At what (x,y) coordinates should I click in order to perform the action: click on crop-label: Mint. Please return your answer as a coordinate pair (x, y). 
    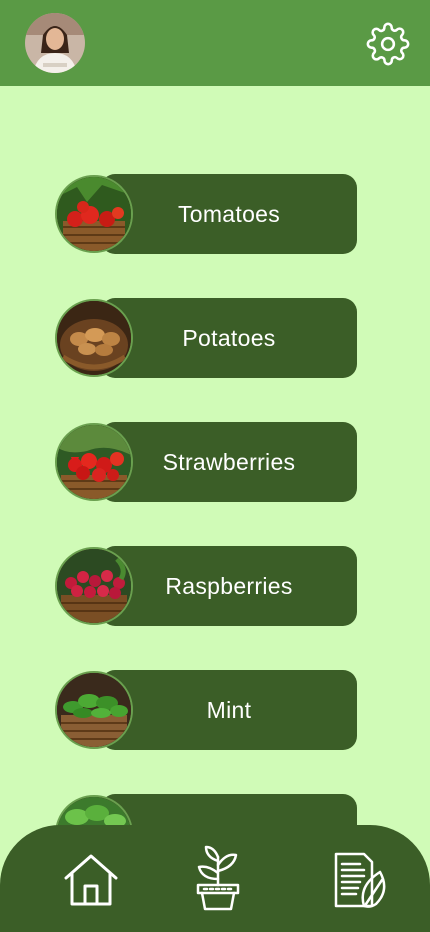
    Looking at the image, I should click on (229, 710).